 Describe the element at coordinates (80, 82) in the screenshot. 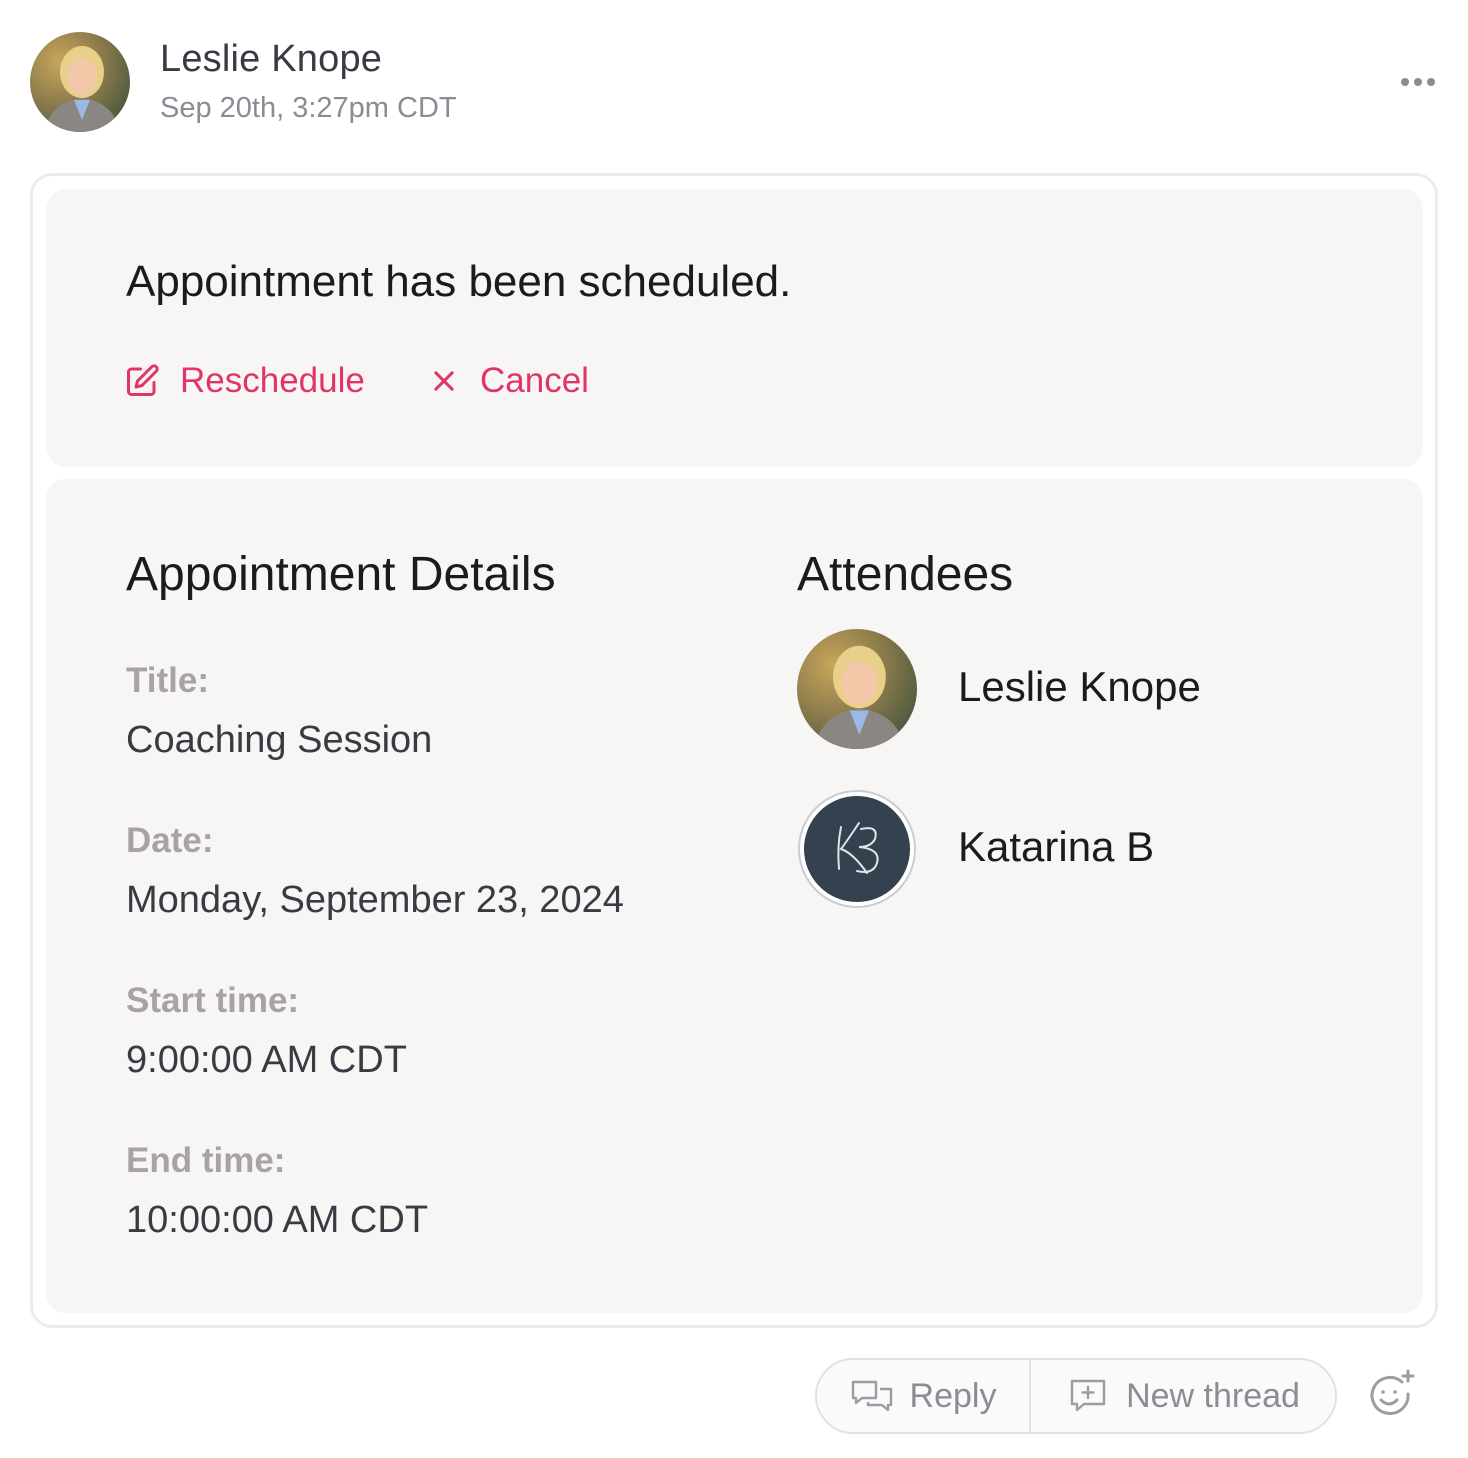

I see `author-avatar` at that location.